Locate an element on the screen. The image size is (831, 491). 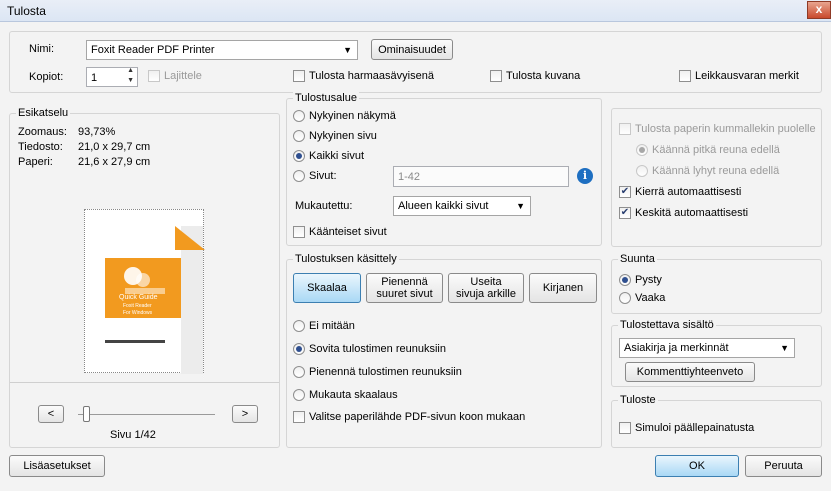
pages-range-input: 1-42 is located at coordinates (481, 176).